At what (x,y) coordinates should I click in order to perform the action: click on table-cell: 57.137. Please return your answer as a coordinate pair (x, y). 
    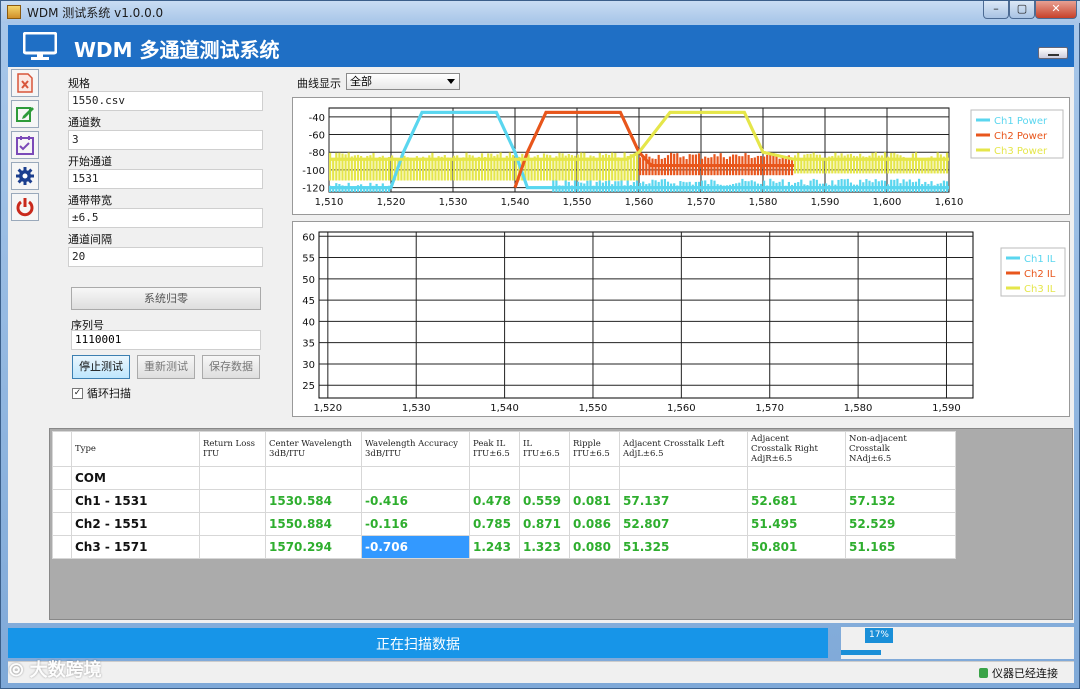
    Looking at the image, I should click on (683, 501).